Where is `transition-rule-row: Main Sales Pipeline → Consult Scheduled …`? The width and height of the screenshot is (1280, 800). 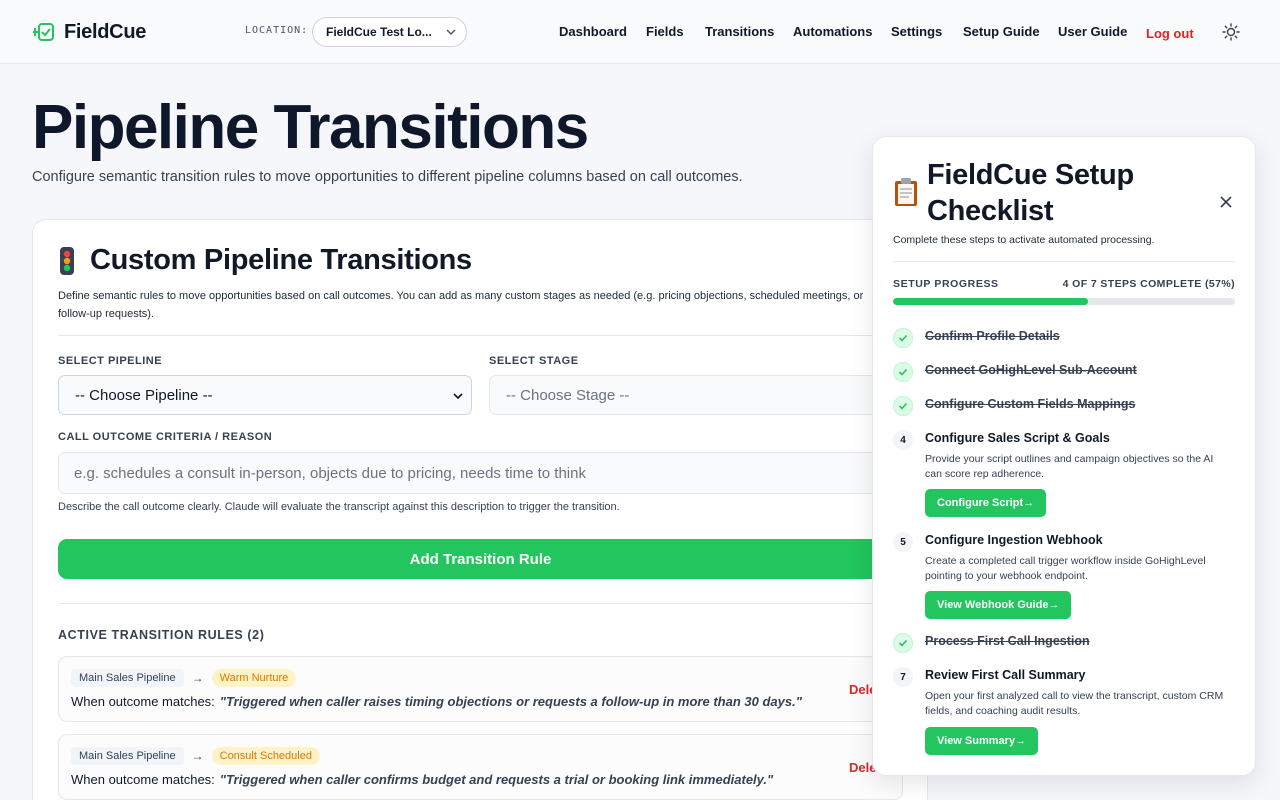 transition-rule-row: Main Sales Pipeline → Consult Scheduled … is located at coordinates (480, 767).